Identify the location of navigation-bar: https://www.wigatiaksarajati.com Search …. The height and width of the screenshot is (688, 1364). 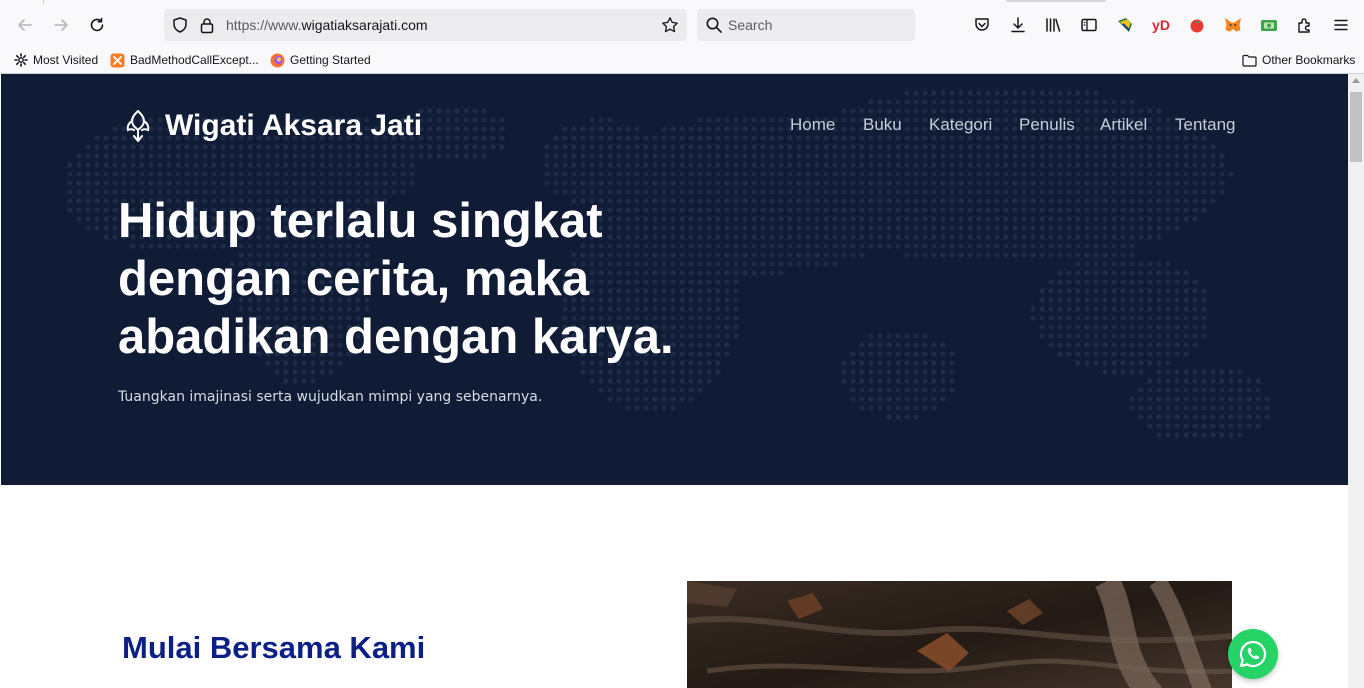
(682, 26).